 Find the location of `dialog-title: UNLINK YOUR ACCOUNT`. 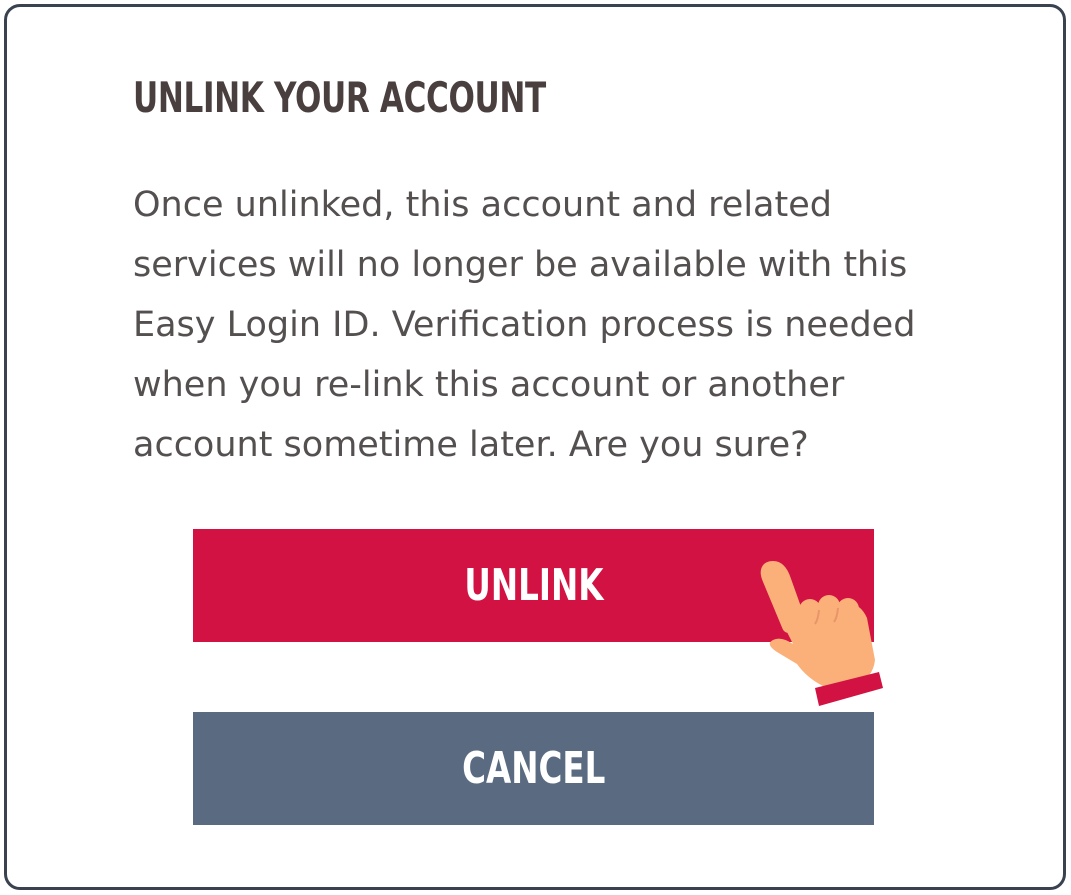

dialog-title: UNLINK YOUR ACCOUNT is located at coordinates (339, 97).